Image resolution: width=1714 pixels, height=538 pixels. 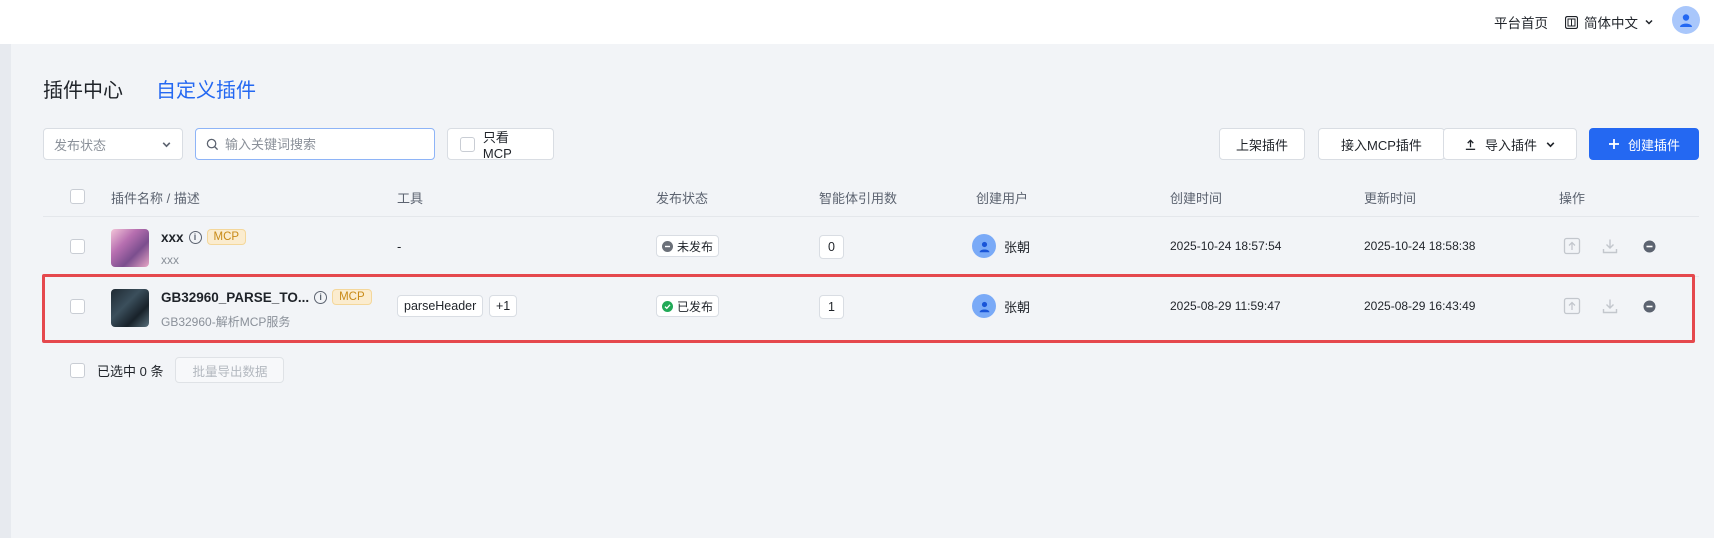 What do you see at coordinates (230, 370) in the screenshot?
I see `batch-export-button: 批量导出数据` at bounding box center [230, 370].